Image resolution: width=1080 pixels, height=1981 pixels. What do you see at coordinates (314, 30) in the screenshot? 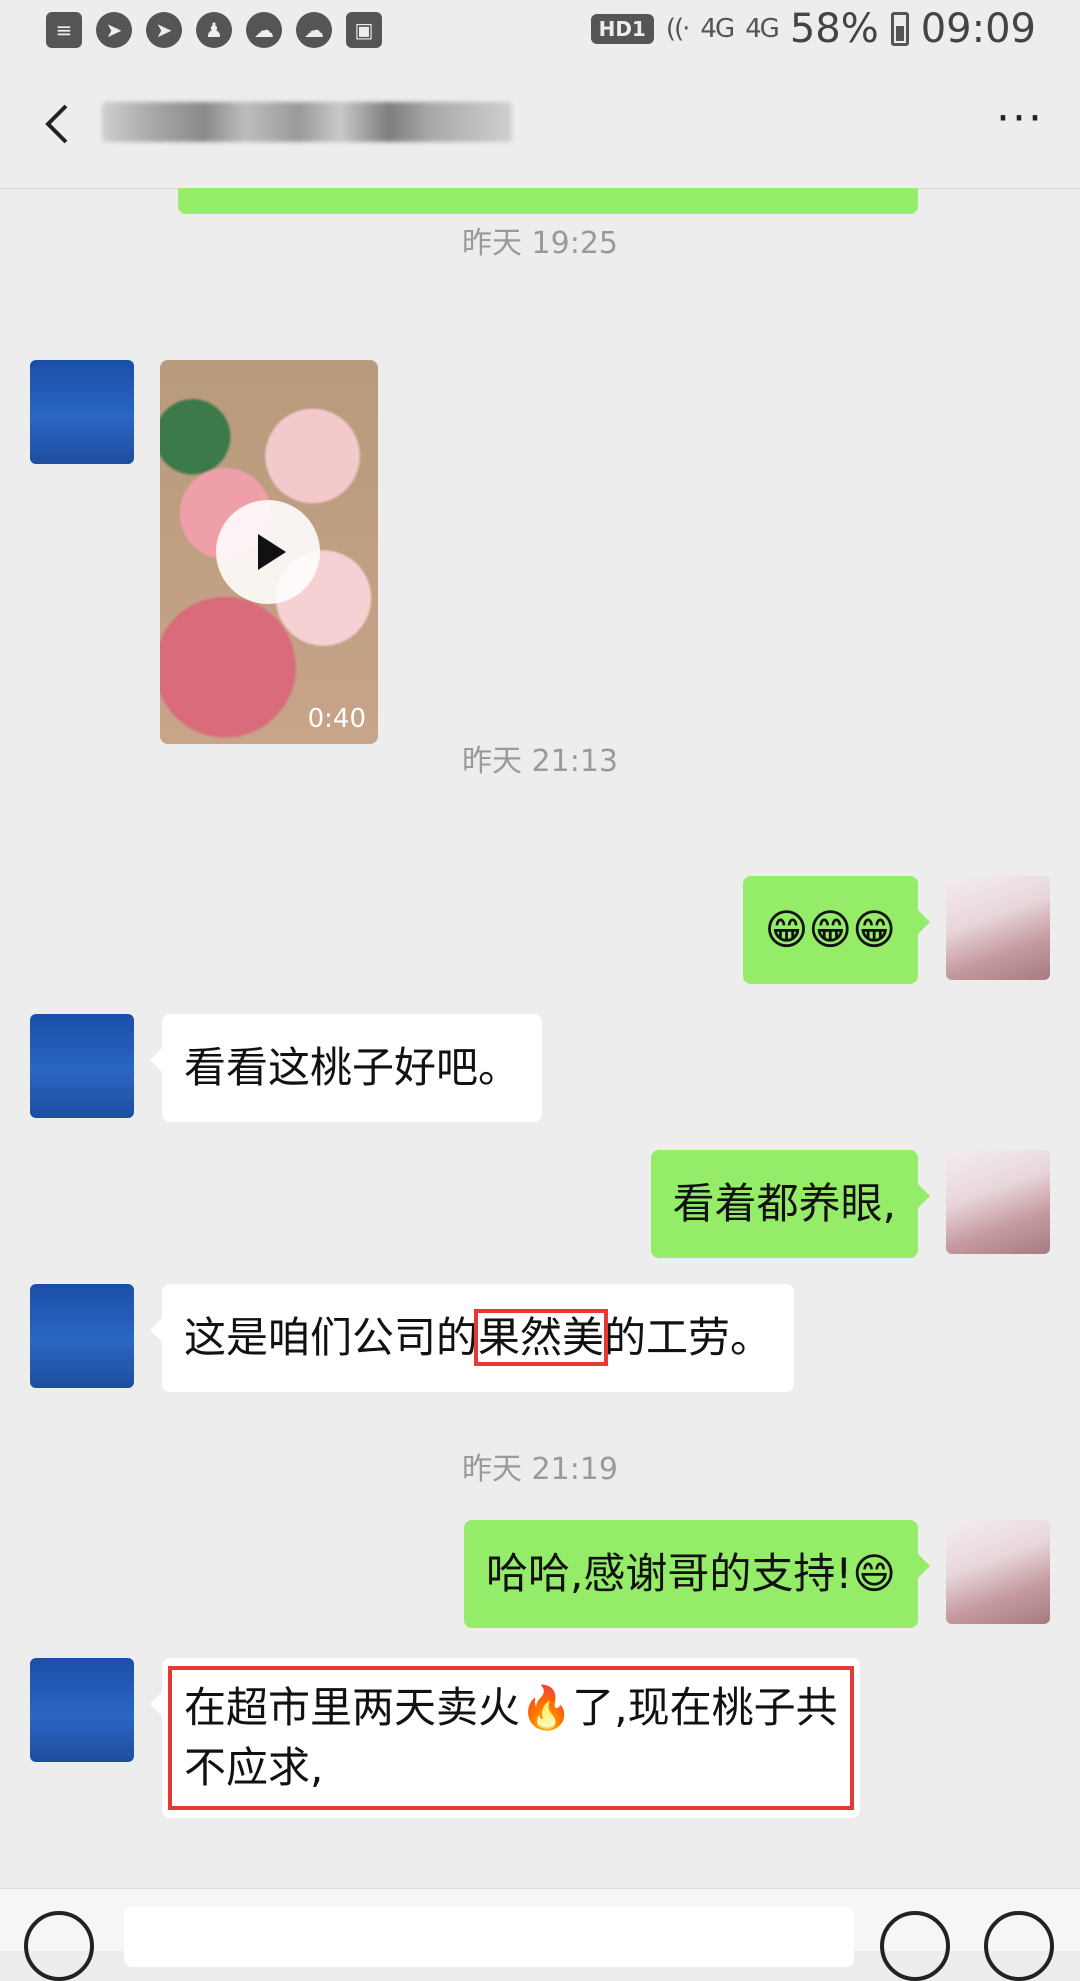
I see `weather-icon-2: ☁` at bounding box center [314, 30].